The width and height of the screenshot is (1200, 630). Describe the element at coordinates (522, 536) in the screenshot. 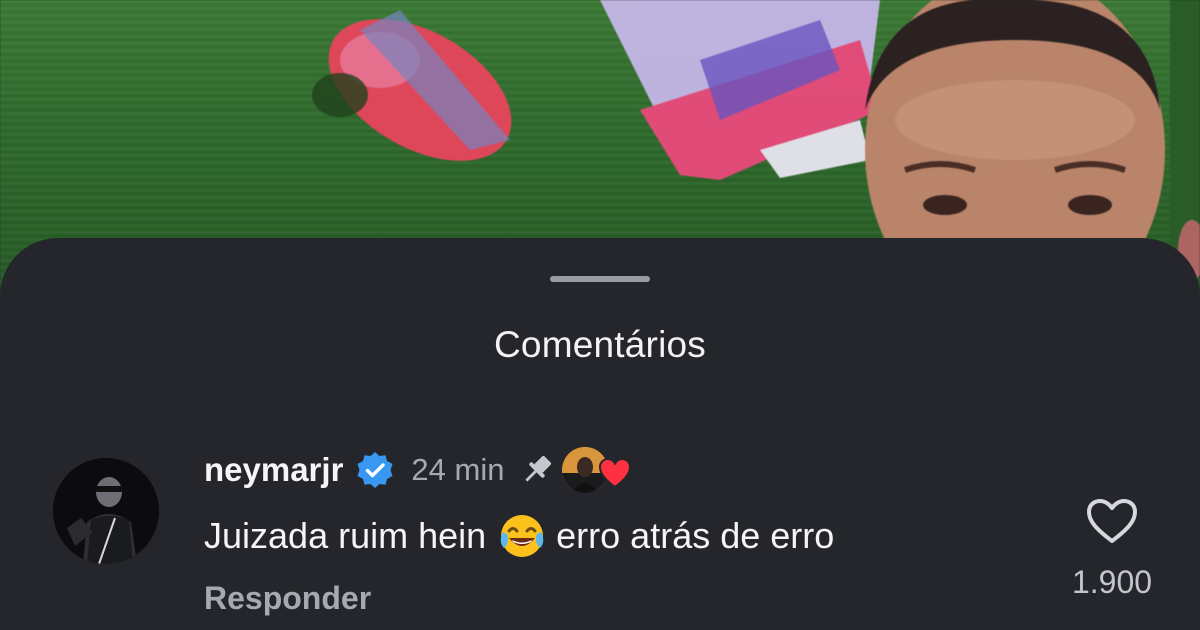

I see `face-with-tears-of-joy-icon` at that location.